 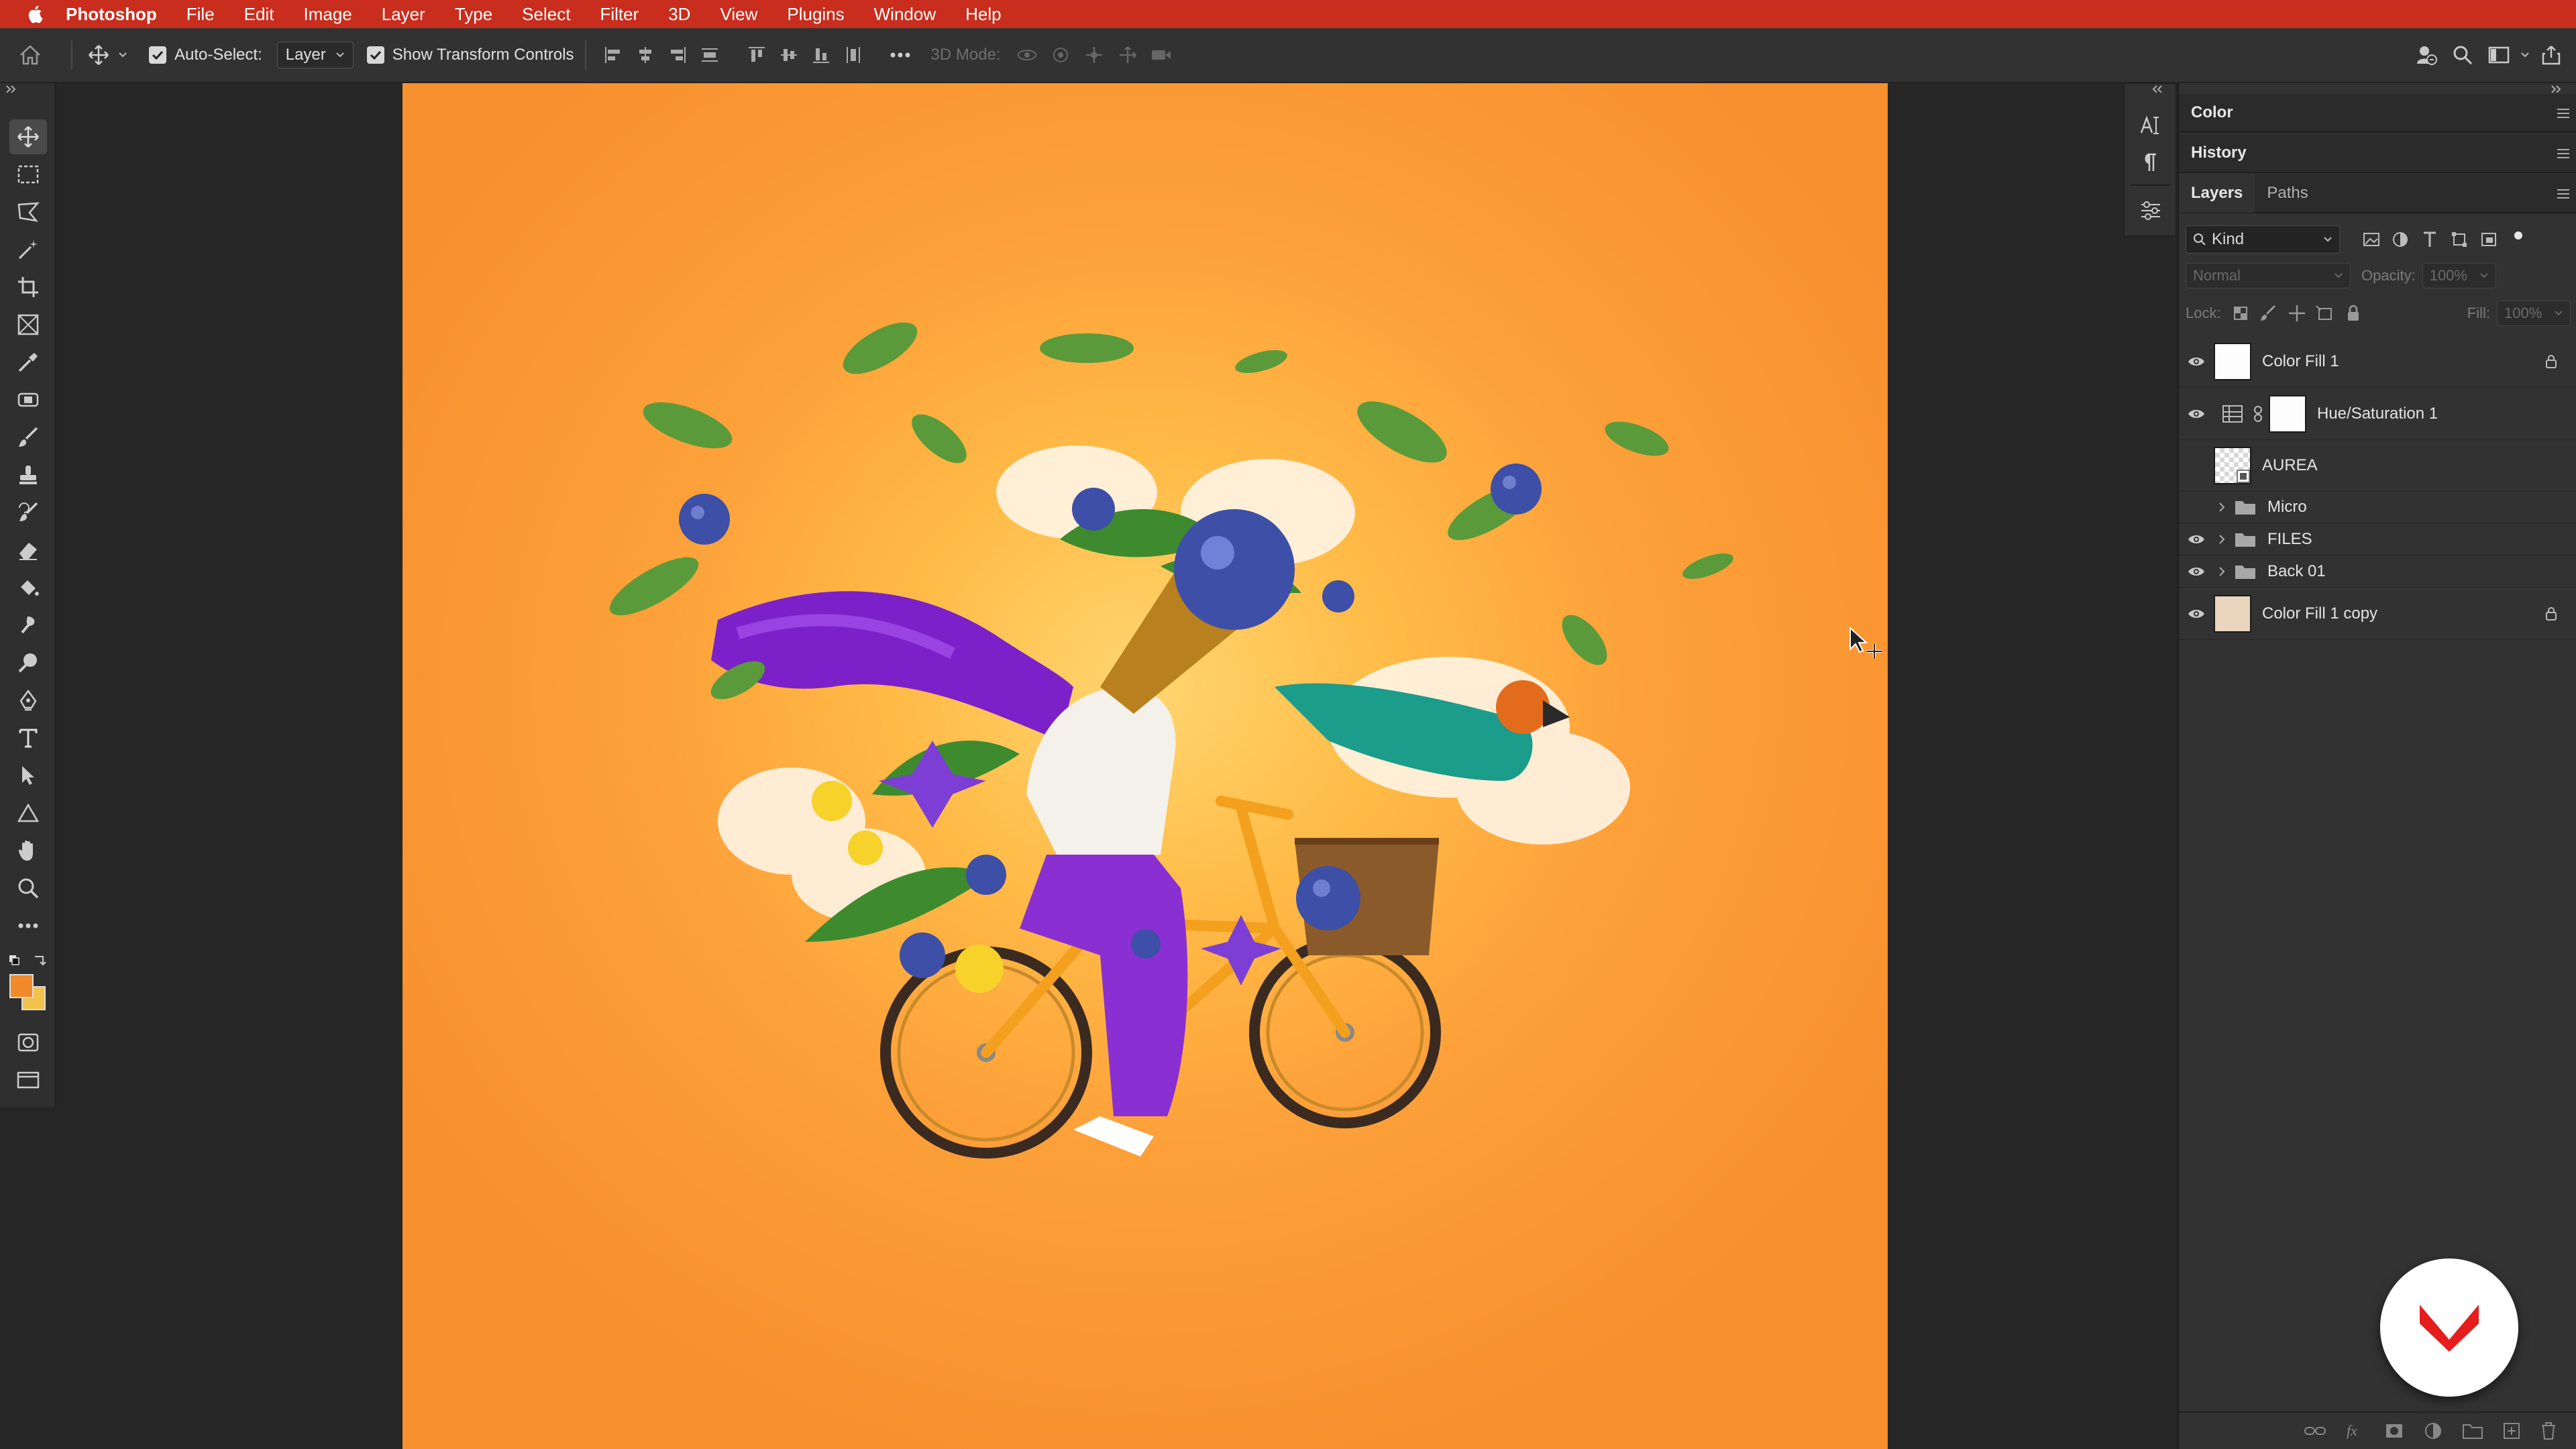 What do you see at coordinates (98, 55) in the screenshot?
I see `move-tool-icon` at bounding box center [98, 55].